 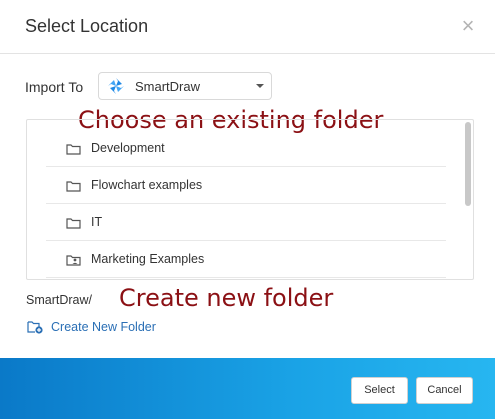 I want to click on import-to-label: Import To, so click(x=54, y=87).